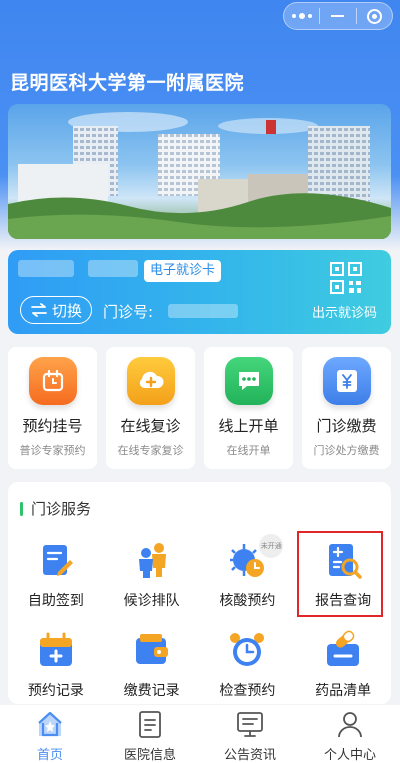 This screenshot has height=763, width=400. I want to click on target-close-icon, so click(374, 16).